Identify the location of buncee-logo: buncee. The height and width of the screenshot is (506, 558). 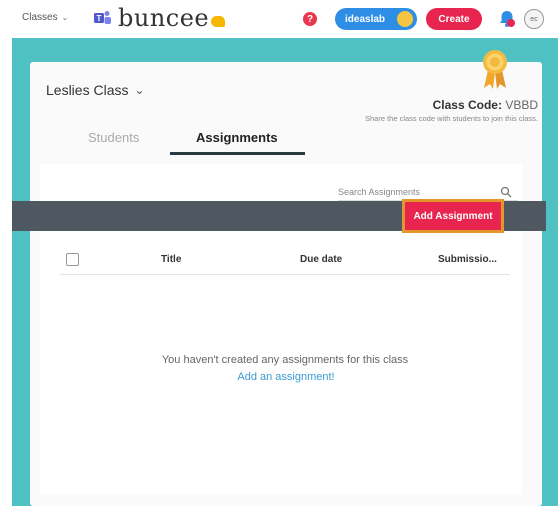
(172, 18).